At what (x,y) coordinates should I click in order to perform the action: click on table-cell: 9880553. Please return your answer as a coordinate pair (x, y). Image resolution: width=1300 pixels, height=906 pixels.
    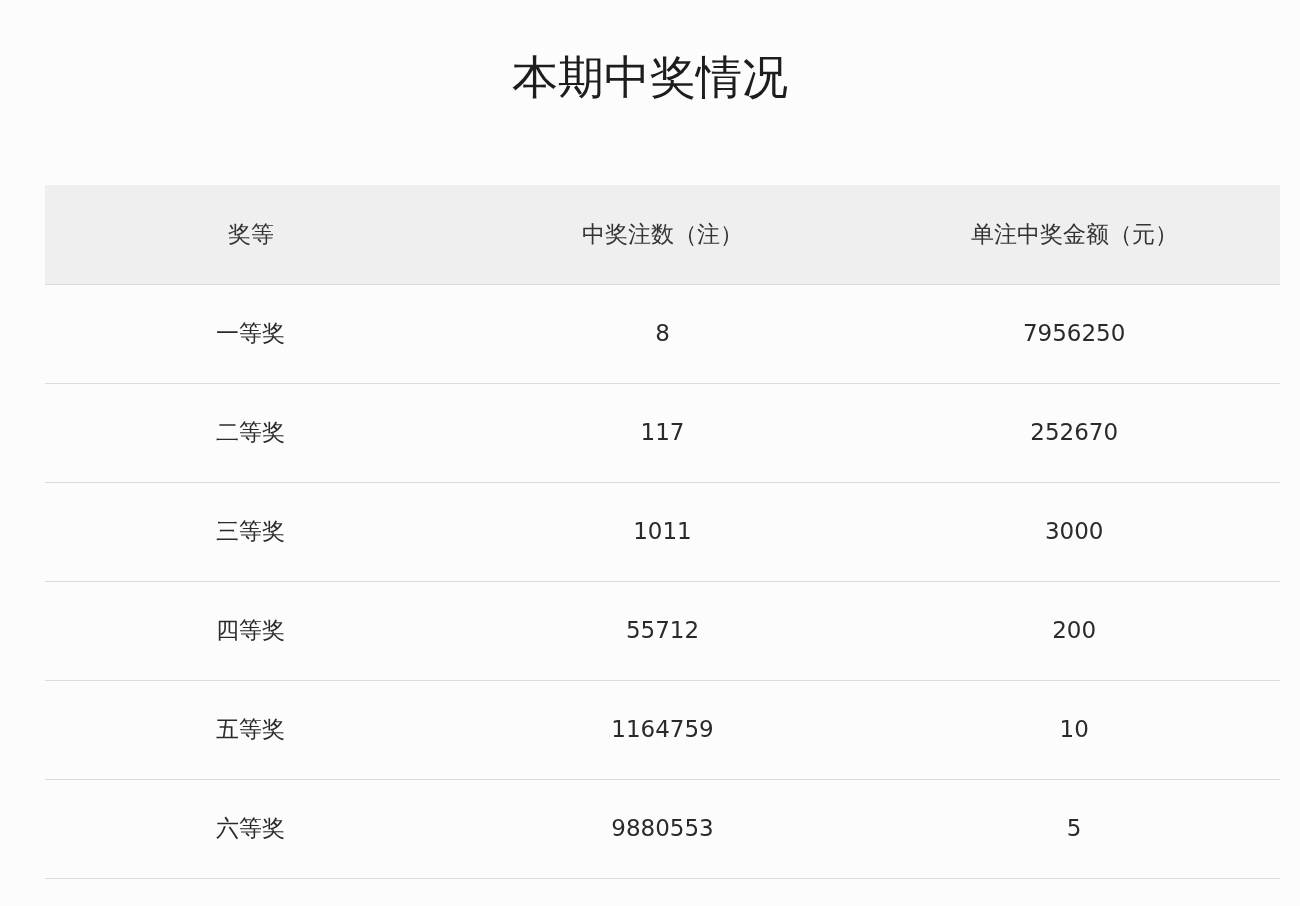
    Looking at the image, I should click on (662, 828).